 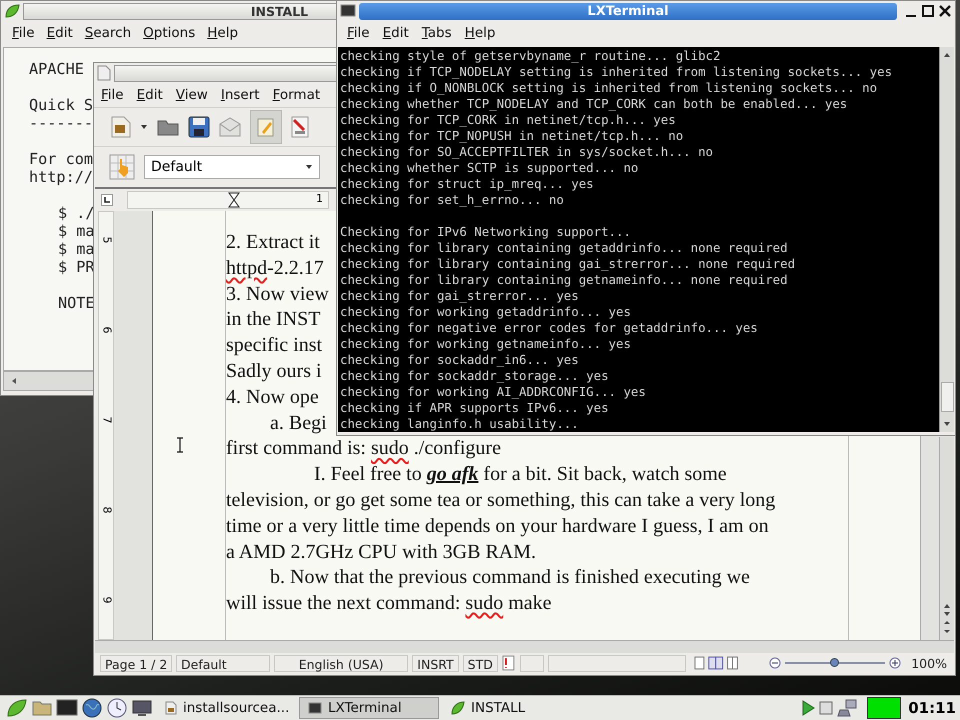 I want to click on network-icon, so click(x=847, y=708).